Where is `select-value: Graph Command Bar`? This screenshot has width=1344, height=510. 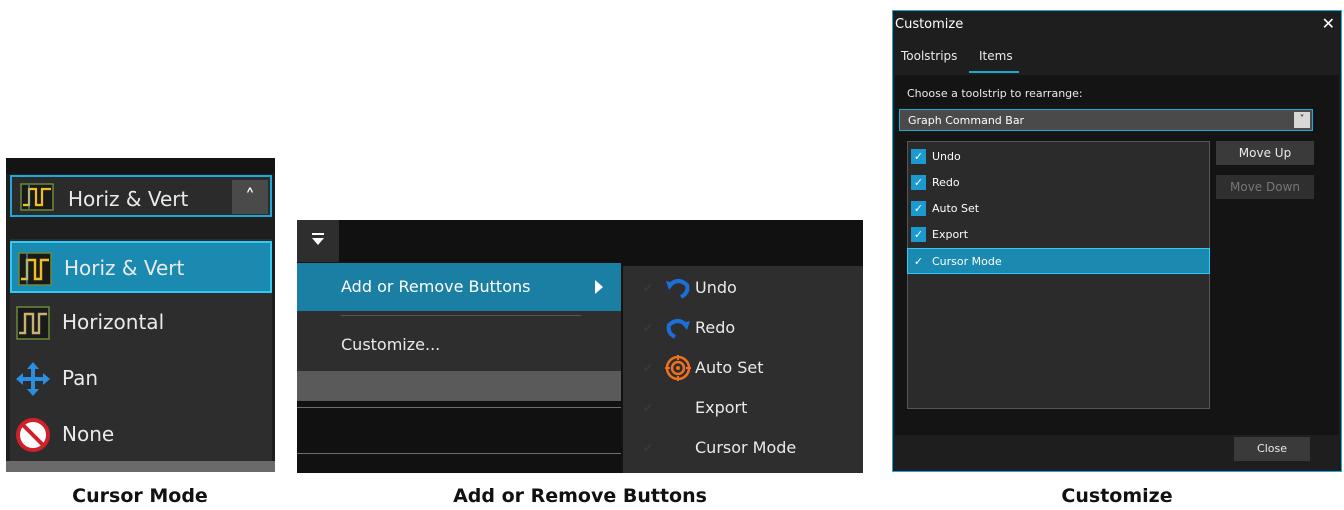 select-value: Graph Command Bar is located at coordinates (966, 120).